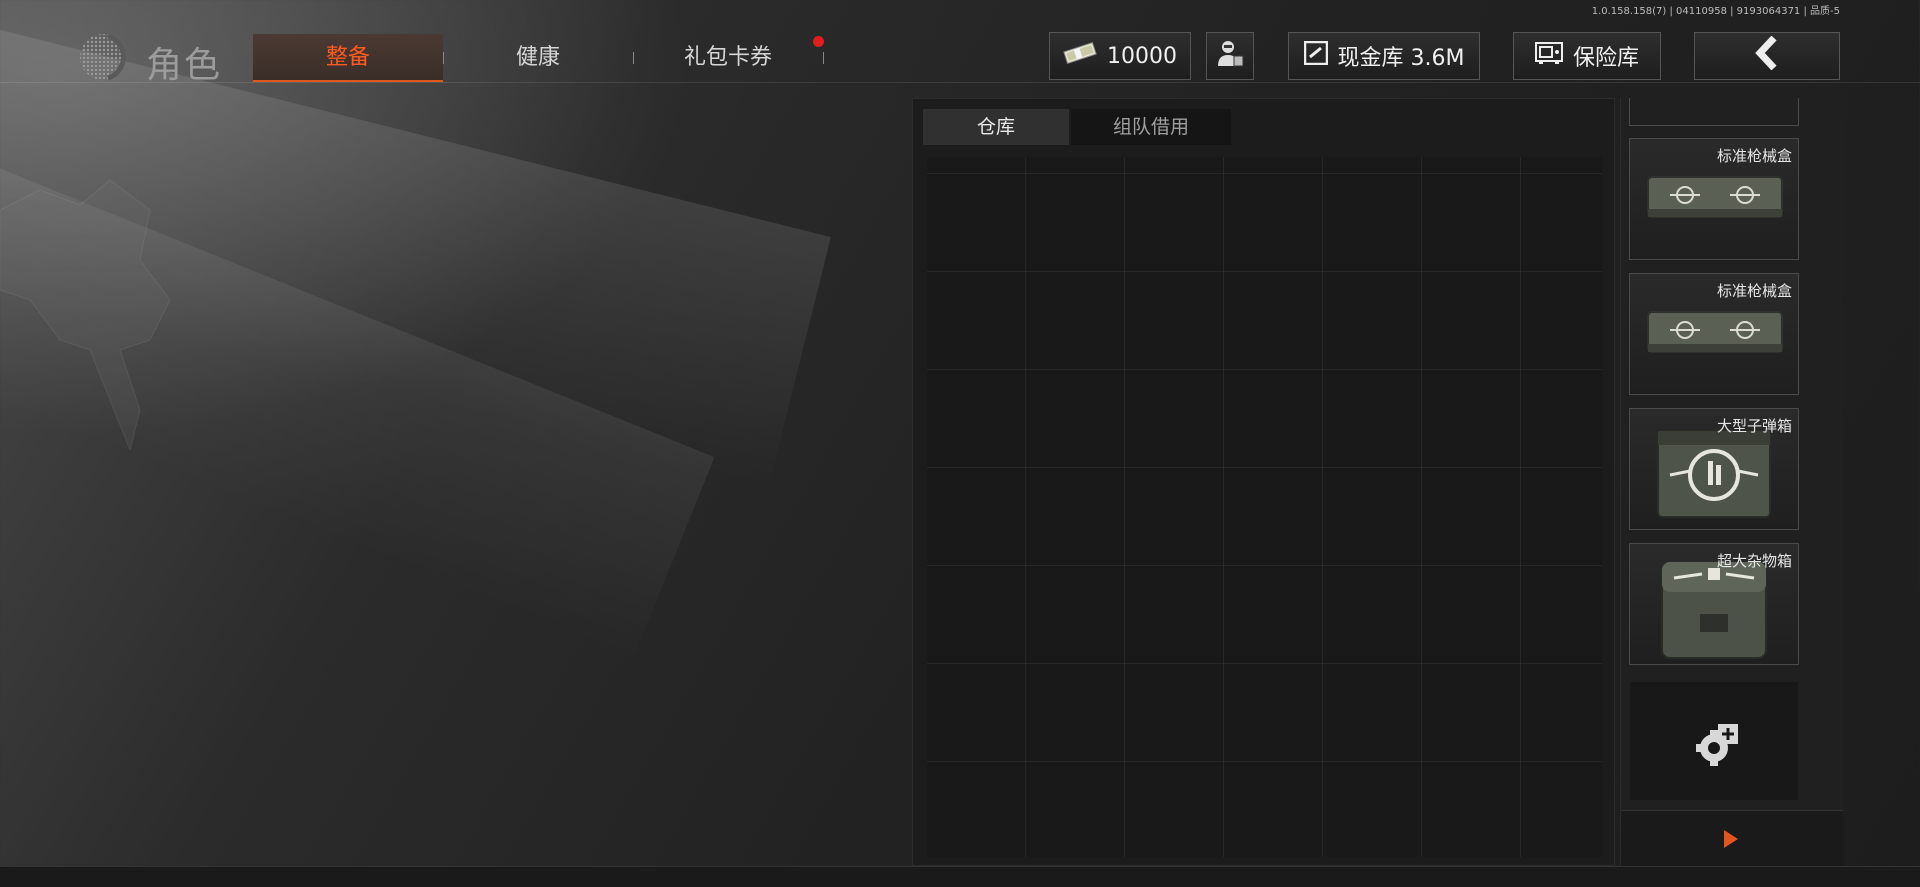  I want to click on container-slot-partial, so click(1714, 112).